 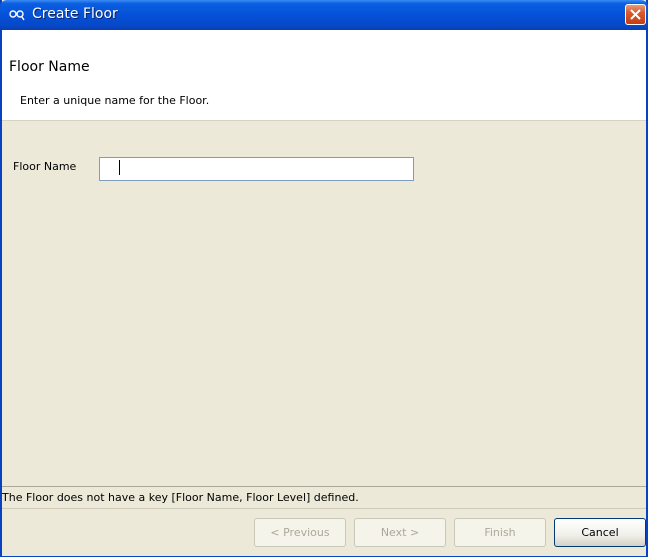 What do you see at coordinates (45, 166) in the screenshot?
I see `floor-name-label: Floor Name` at bounding box center [45, 166].